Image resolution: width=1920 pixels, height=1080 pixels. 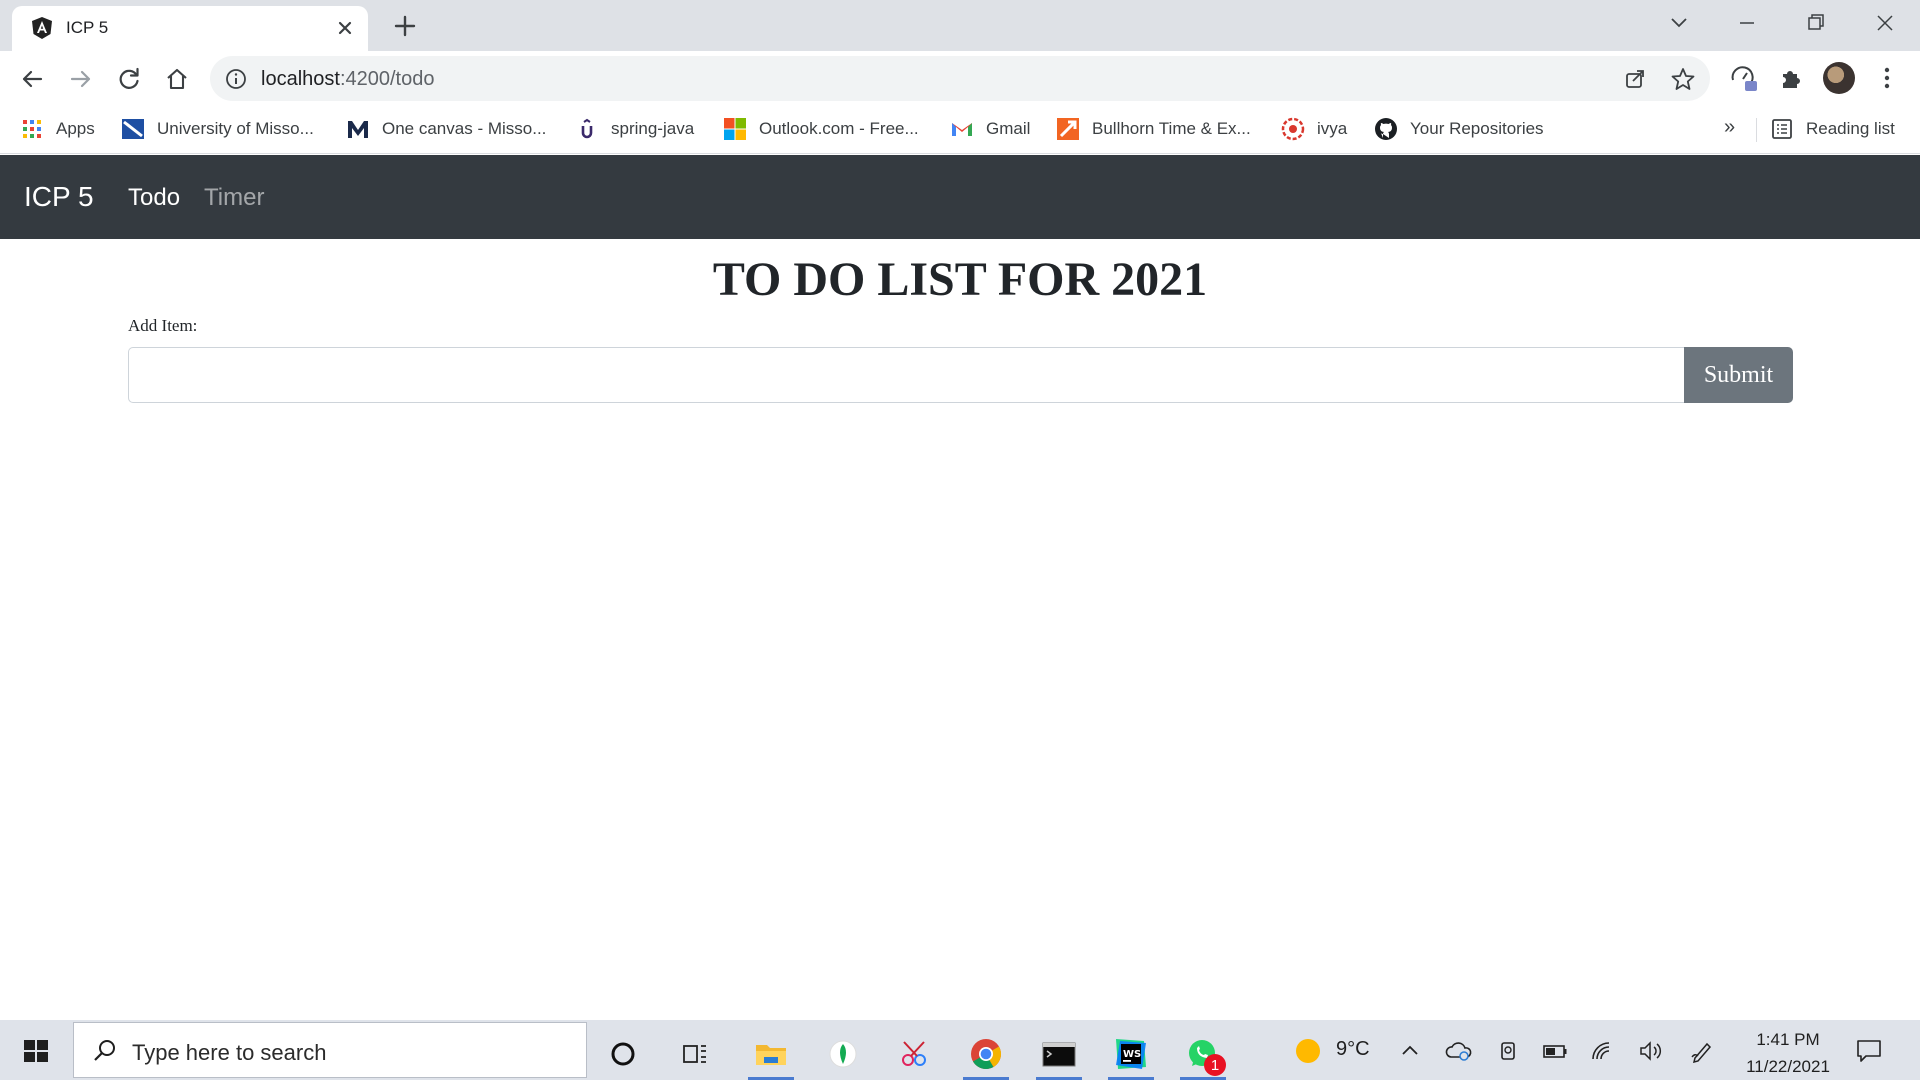 What do you see at coordinates (129, 79) in the screenshot?
I see `reload-icon` at bounding box center [129, 79].